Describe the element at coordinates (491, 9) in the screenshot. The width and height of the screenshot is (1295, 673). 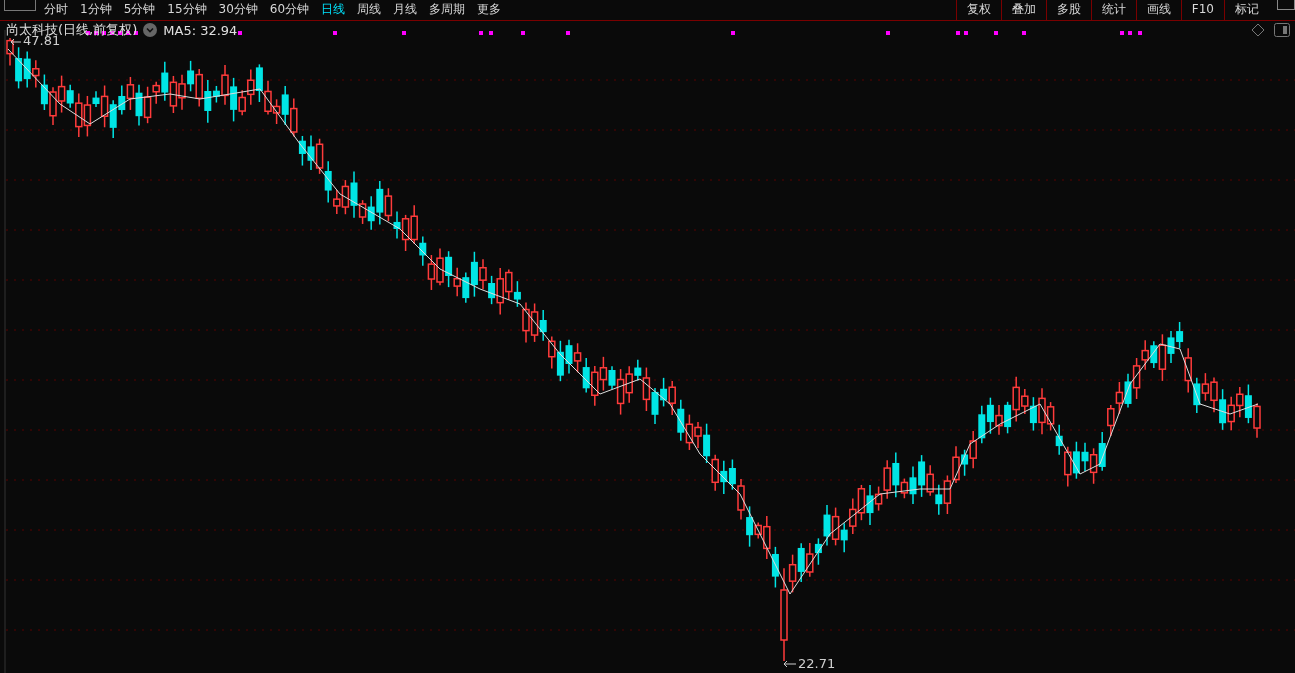
I see `period-tab: 更多` at that location.